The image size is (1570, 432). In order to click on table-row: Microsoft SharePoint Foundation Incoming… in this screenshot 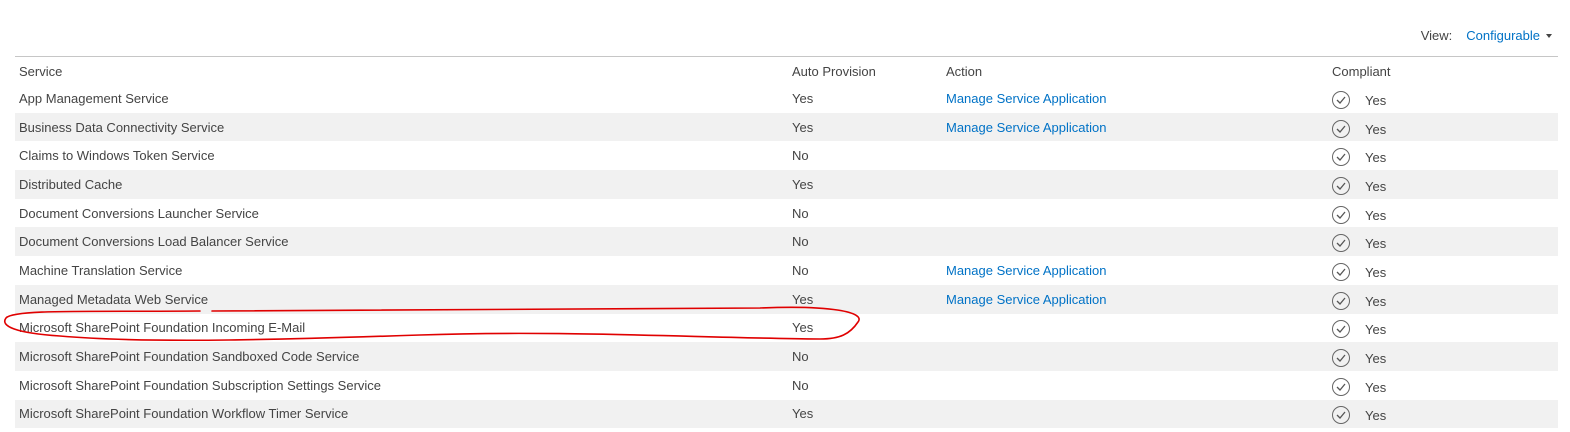, I will do `click(786, 328)`.